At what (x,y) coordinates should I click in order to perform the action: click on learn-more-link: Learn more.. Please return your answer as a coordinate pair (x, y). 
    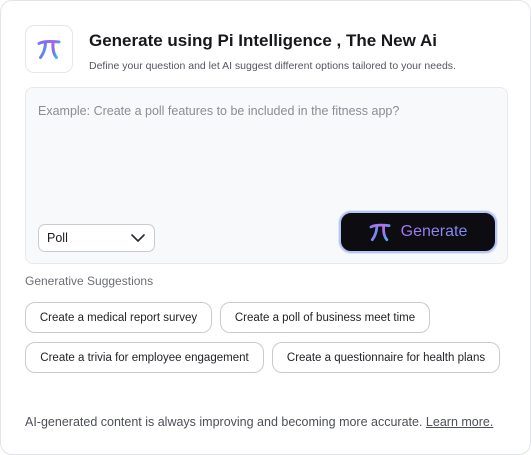
    Looking at the image, I should click on (459, 422).